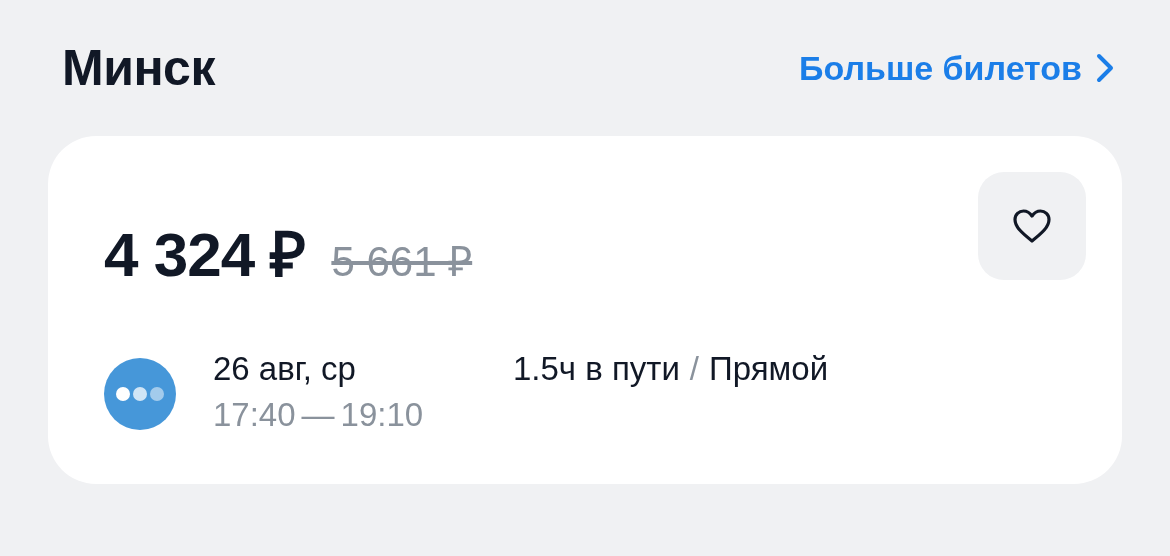 The width and height of the screenshot is (1170, 556). What do you see at coordinates (138, 68) in the screenshot?
I see `city-title: Минск` at bounding box center [138, 68].